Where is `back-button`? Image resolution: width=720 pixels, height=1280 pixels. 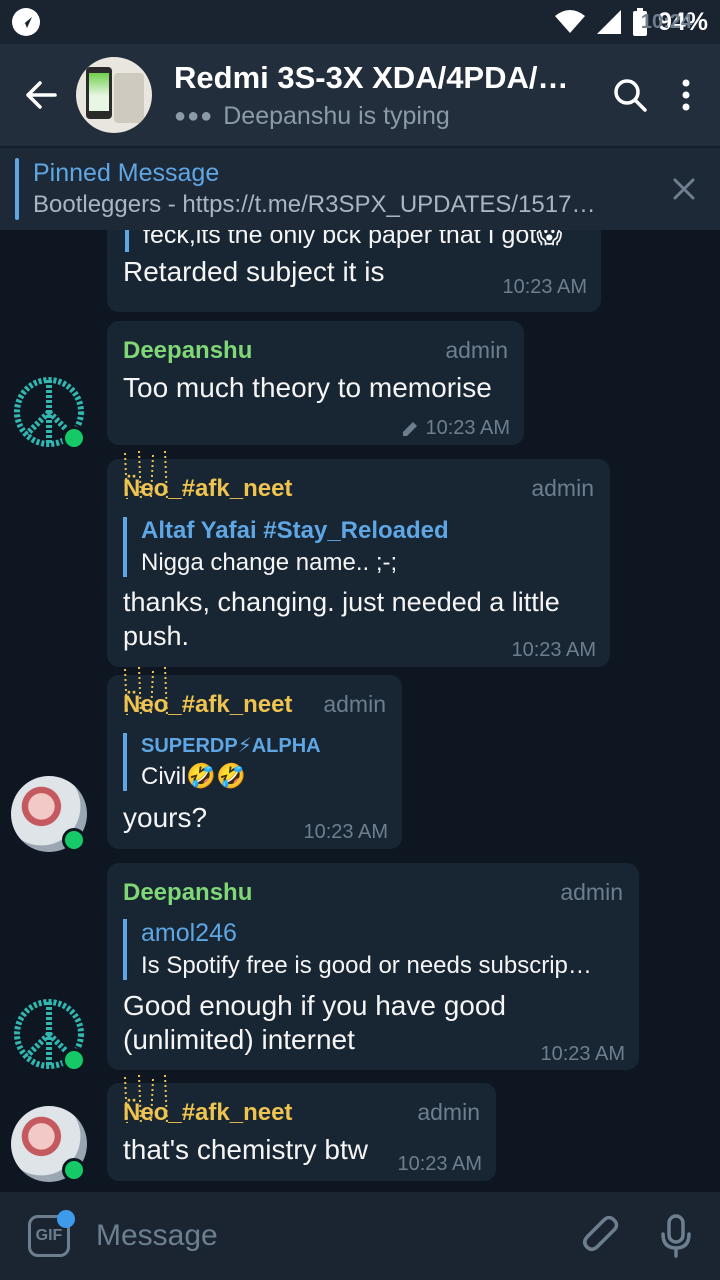 back-button is located at coordinates (41, 95).